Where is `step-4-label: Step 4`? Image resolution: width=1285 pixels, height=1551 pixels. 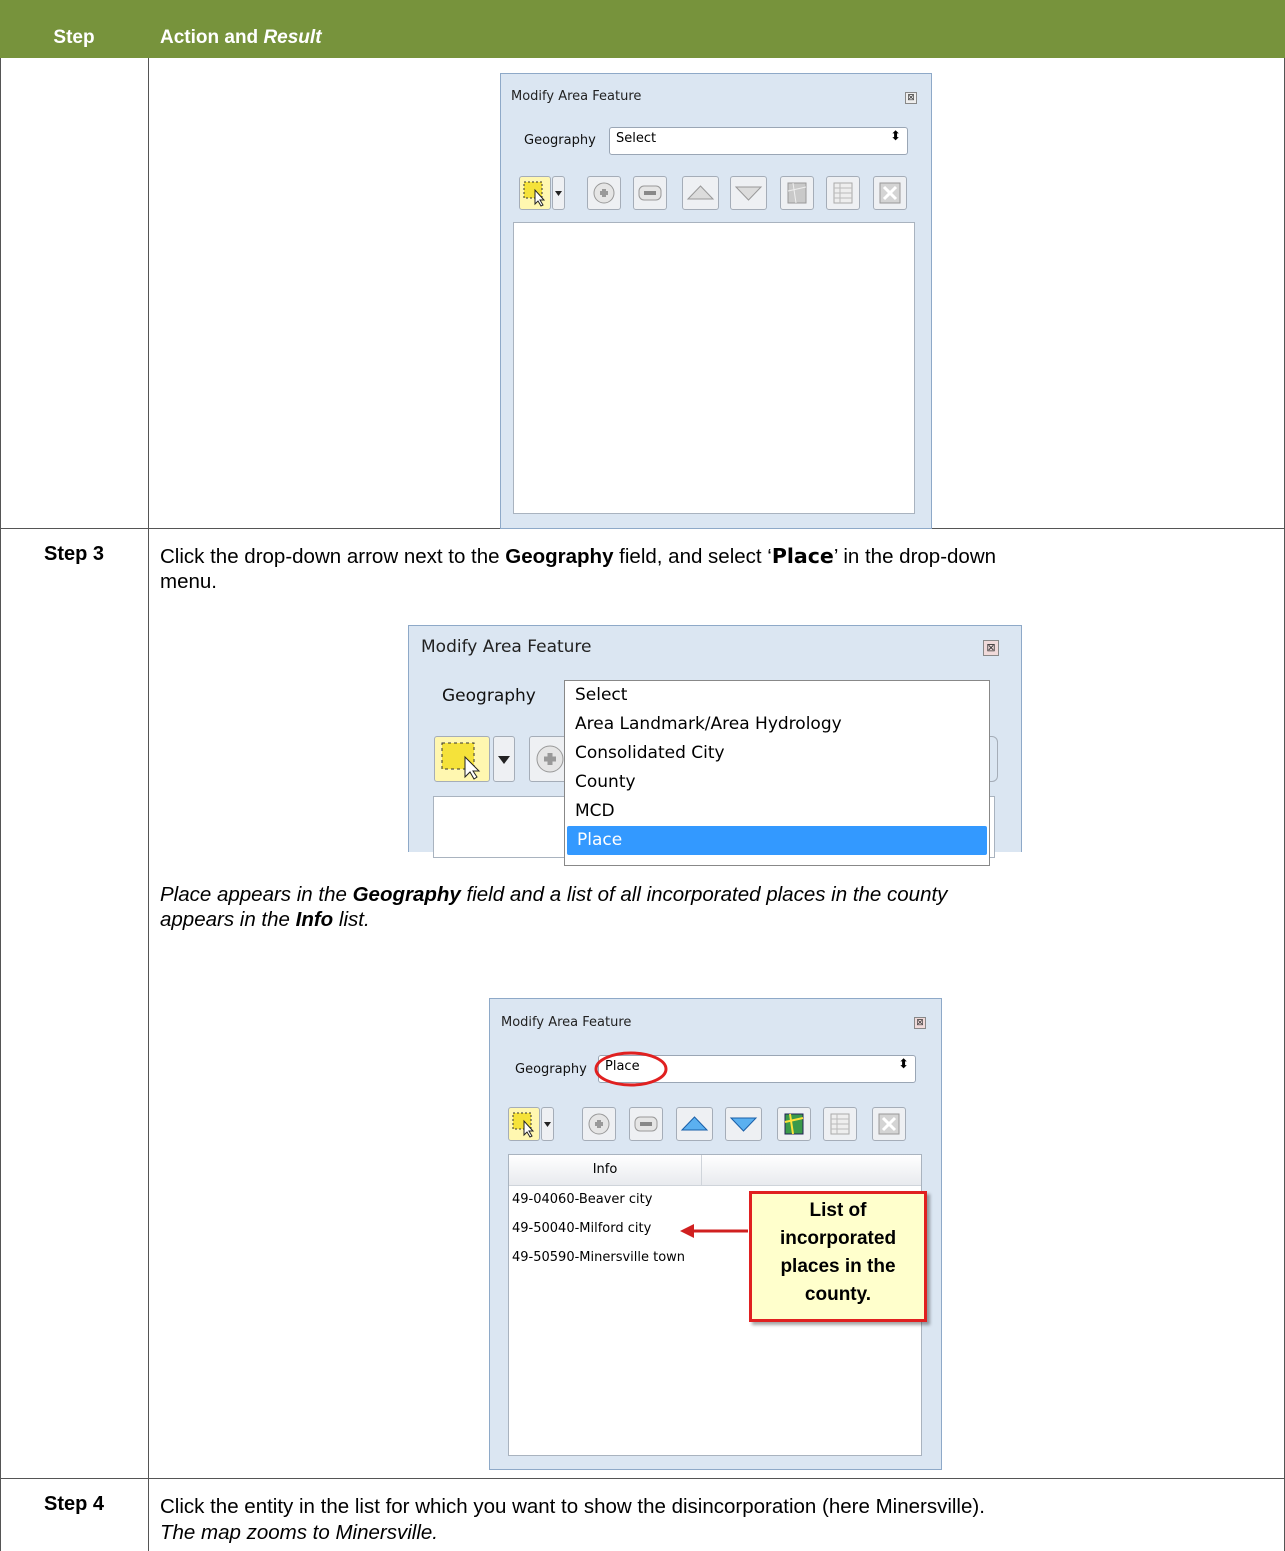
step-4-label: Step 4 is located at coordinates (74, 1504).